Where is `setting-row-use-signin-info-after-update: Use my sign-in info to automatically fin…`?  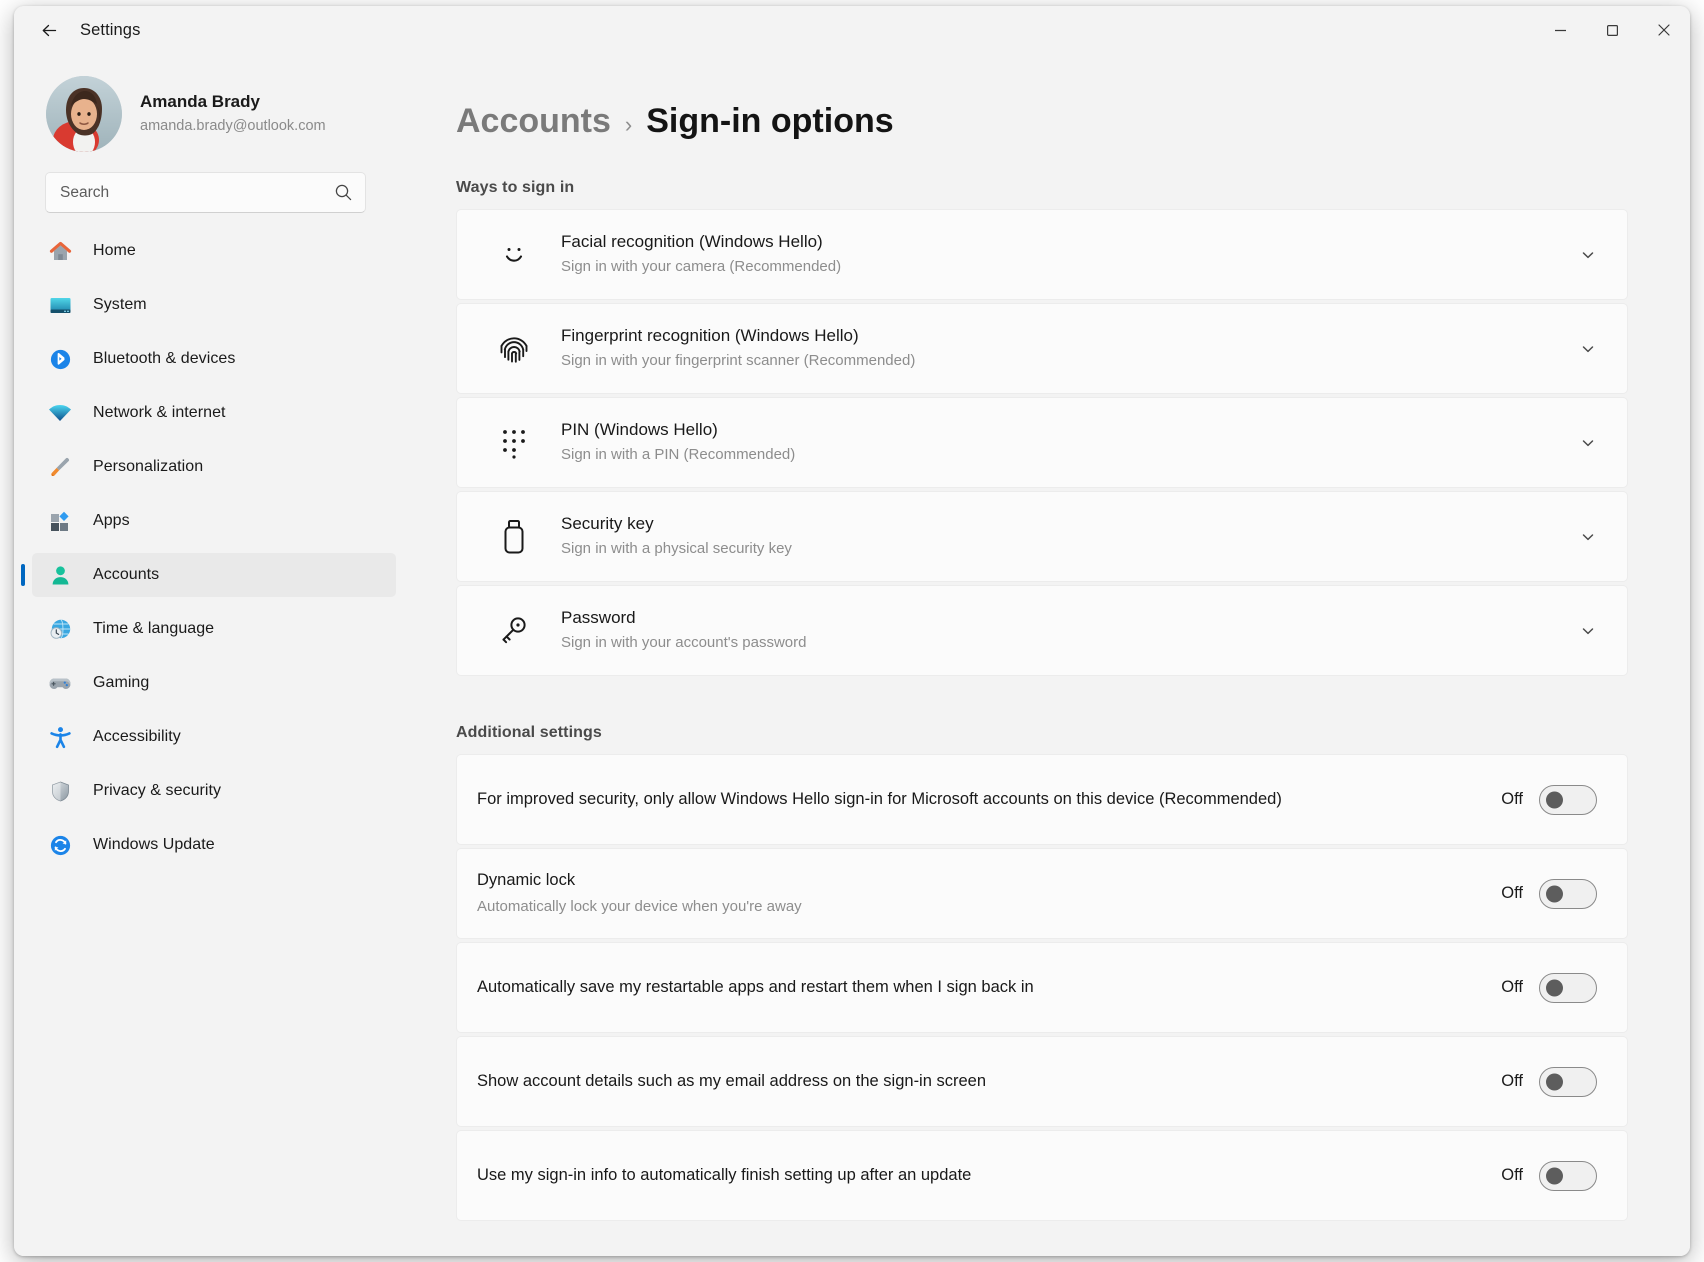
setting-row-use-signin-info-after-update: Use my sign-in info to automatically fin… is located at coordinates (1042, 1175).